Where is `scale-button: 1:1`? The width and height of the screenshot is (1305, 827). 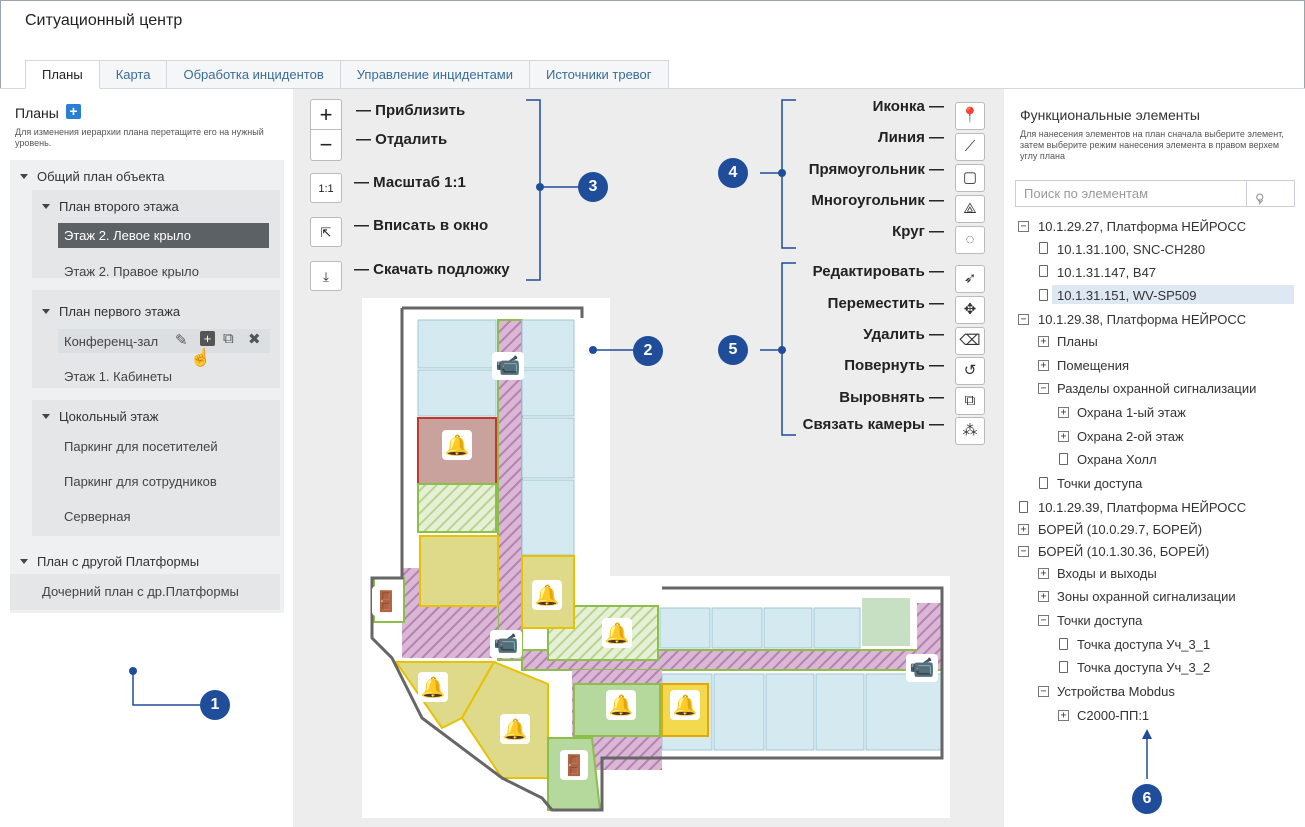
scale-button: 1:1 is located at coordinates (326, 188).